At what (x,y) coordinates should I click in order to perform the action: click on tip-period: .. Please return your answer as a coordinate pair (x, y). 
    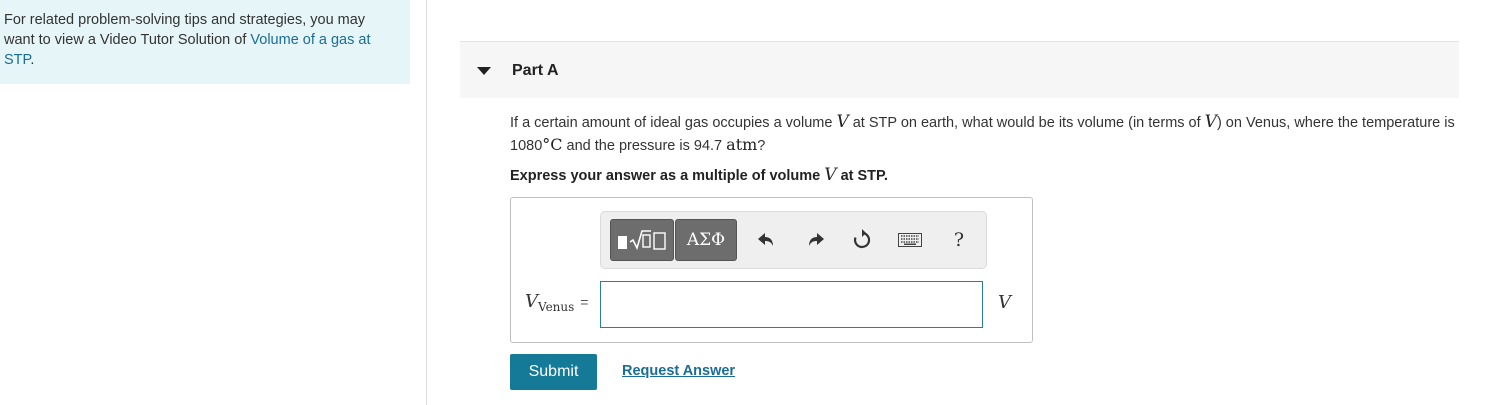
    Looking at the image, I should click on (32, 60).